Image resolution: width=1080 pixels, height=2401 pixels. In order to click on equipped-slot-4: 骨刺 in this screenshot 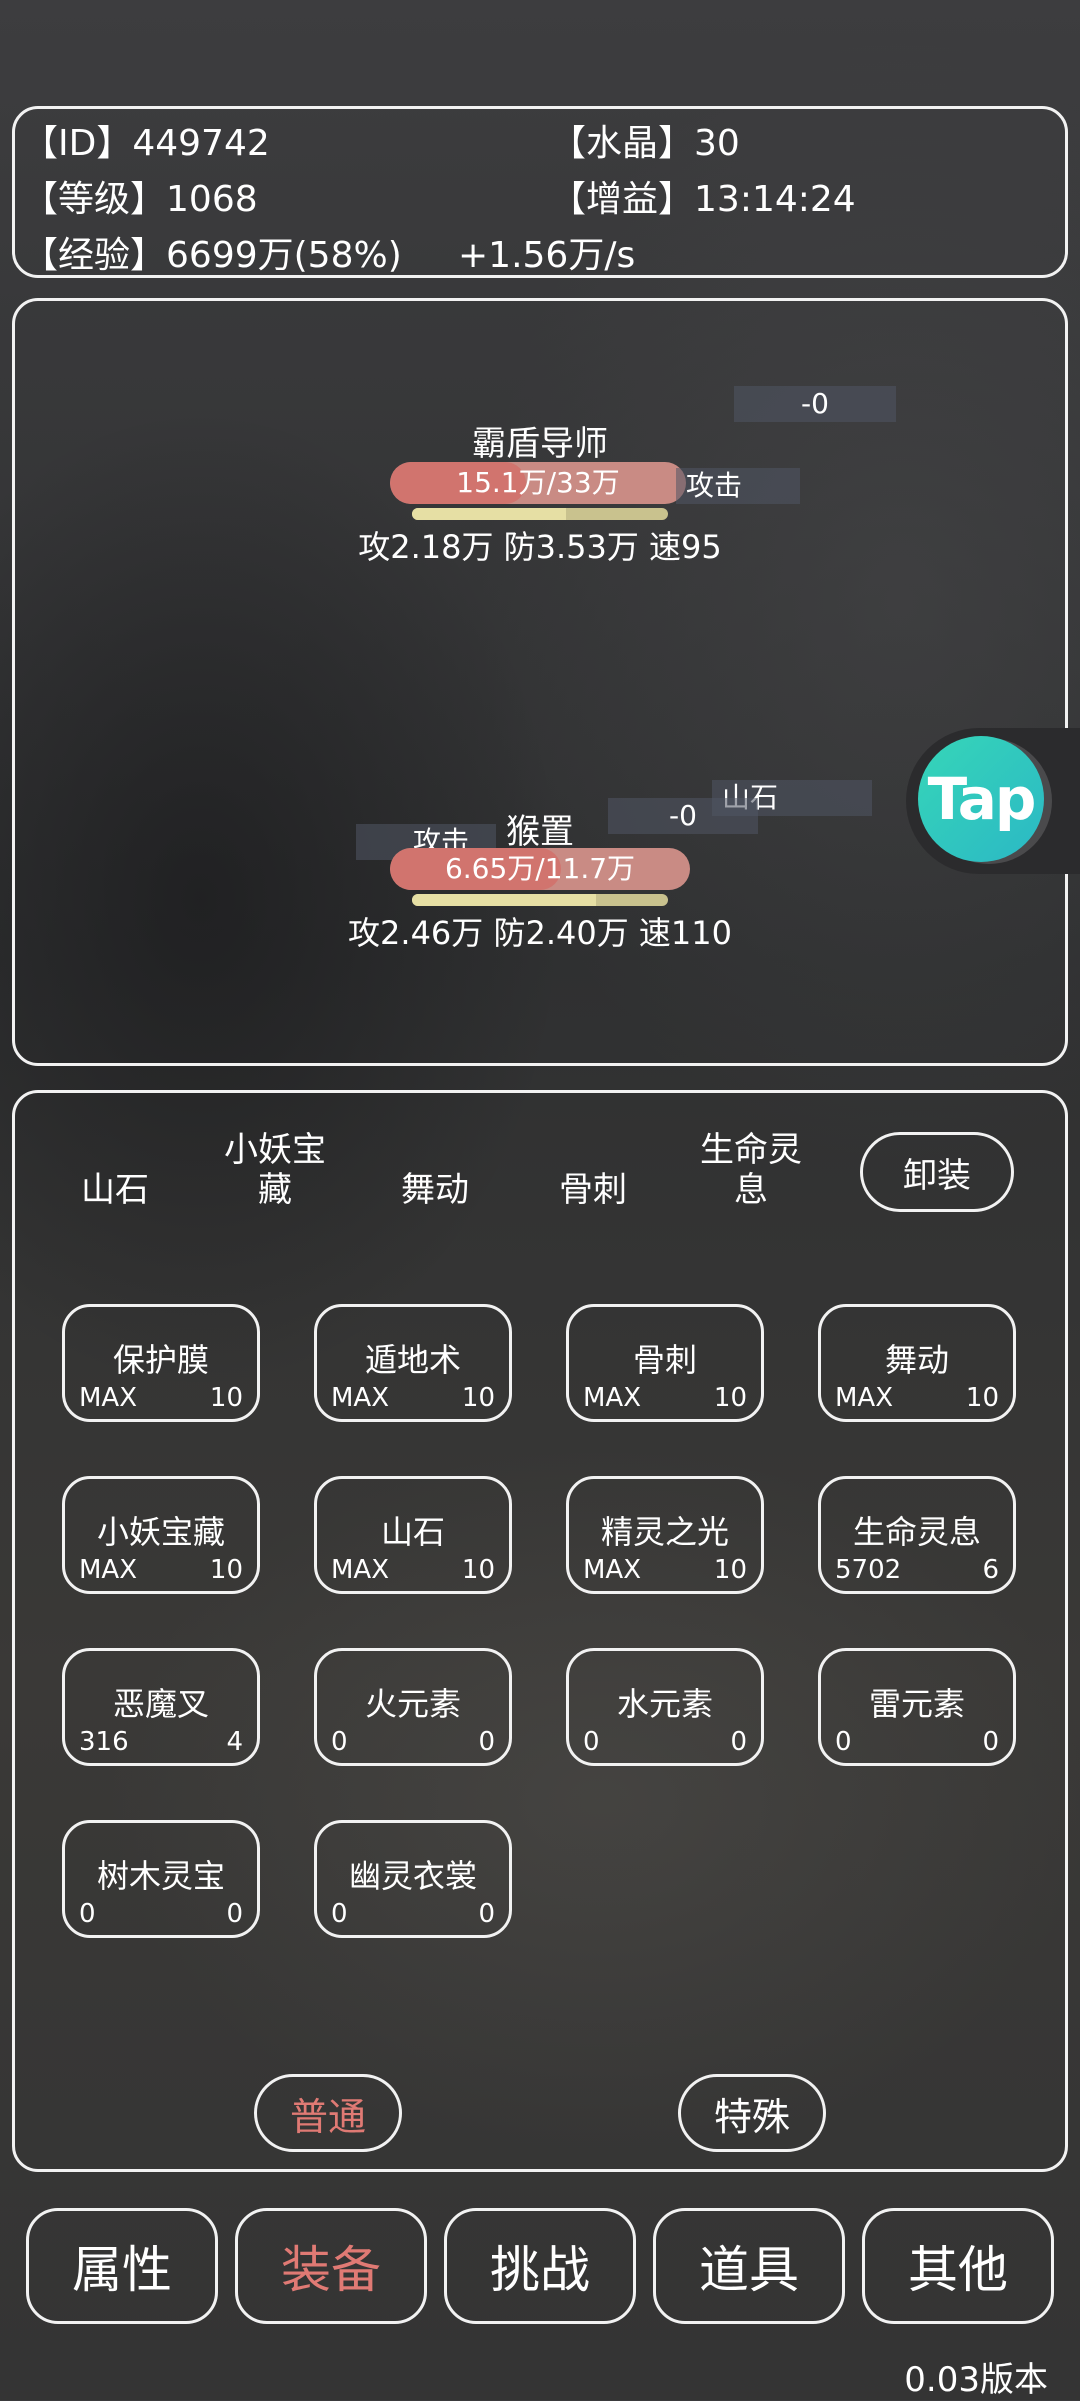, I will do `click(593, 1190)`.